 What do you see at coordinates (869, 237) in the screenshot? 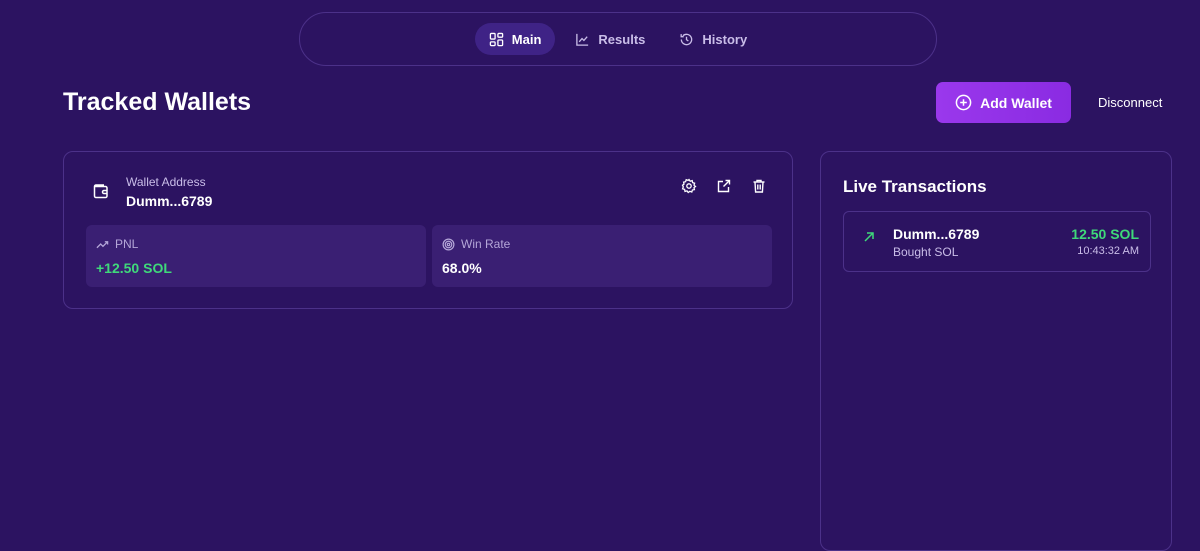
I see `arrow-up-right-icon` at bounding box center [869, 237].